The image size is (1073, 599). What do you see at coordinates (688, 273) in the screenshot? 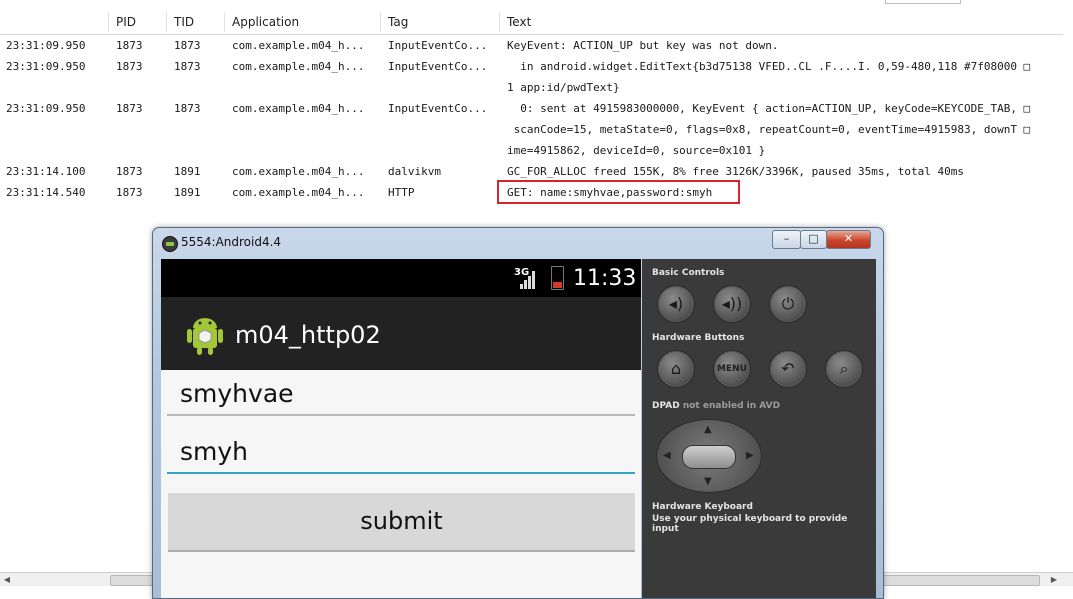
I see `basic-controls-label: Basic Controls` at bounding box center [688, 273].